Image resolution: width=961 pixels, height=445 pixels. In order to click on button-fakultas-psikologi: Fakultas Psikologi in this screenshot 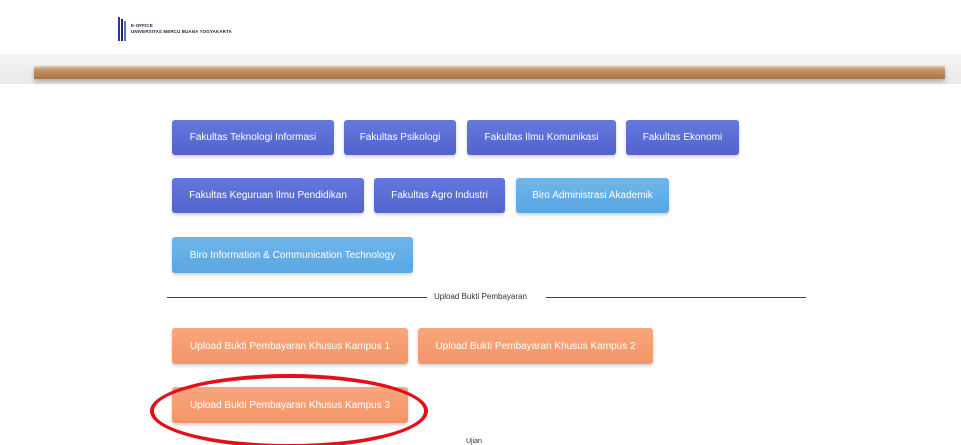, I will do `click(400, 137)`.